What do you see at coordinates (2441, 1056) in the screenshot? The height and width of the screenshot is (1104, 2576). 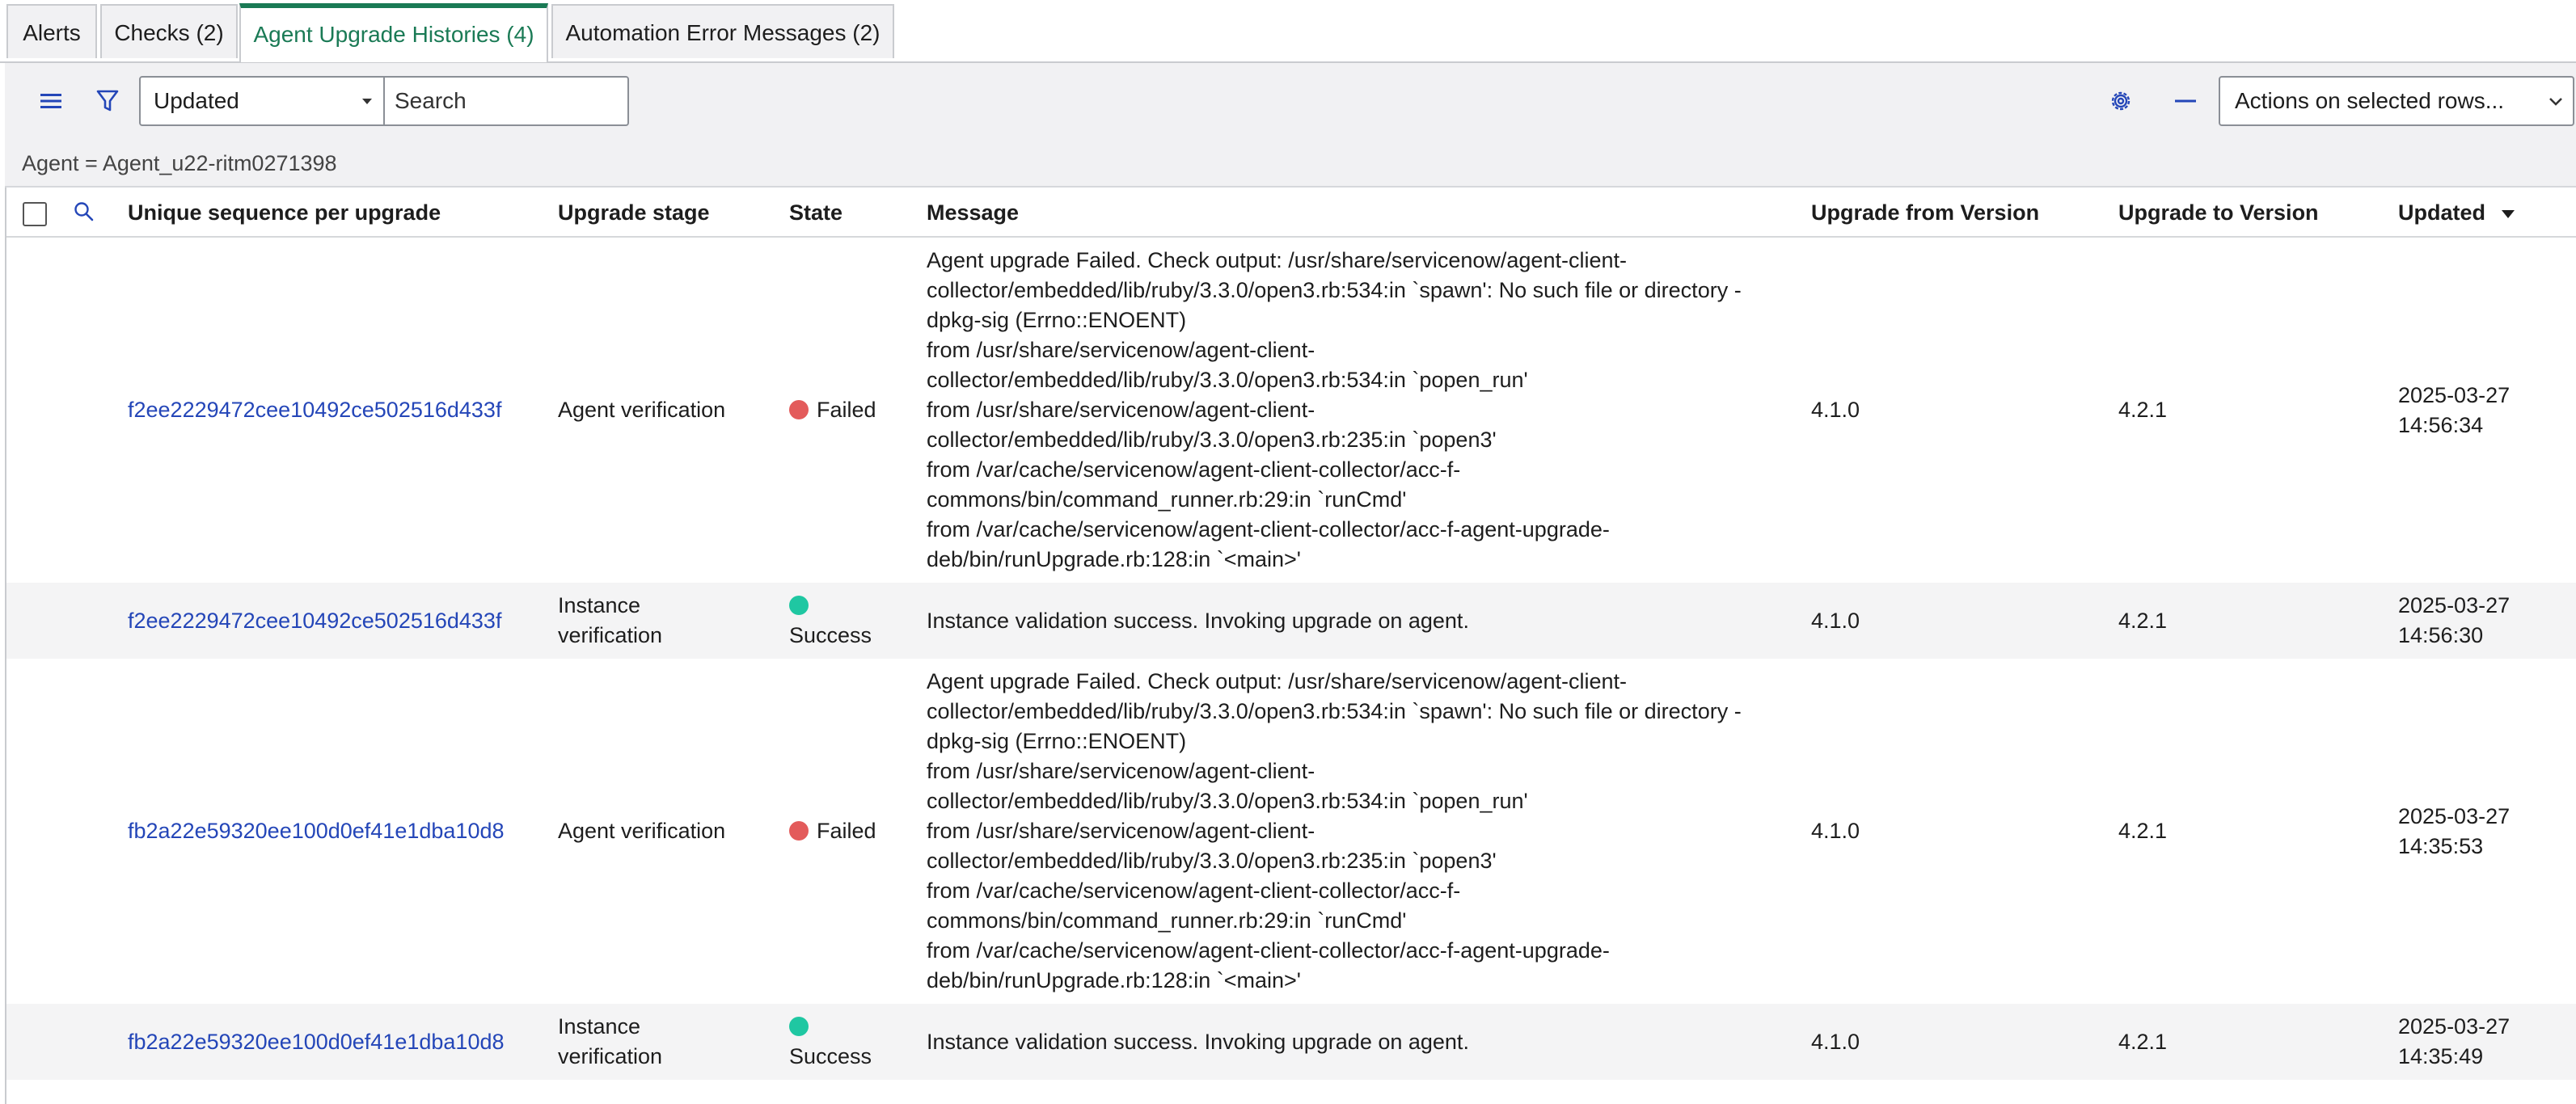 I see `updated-line: 14:35:49` at bounding box center [2441, 1056].